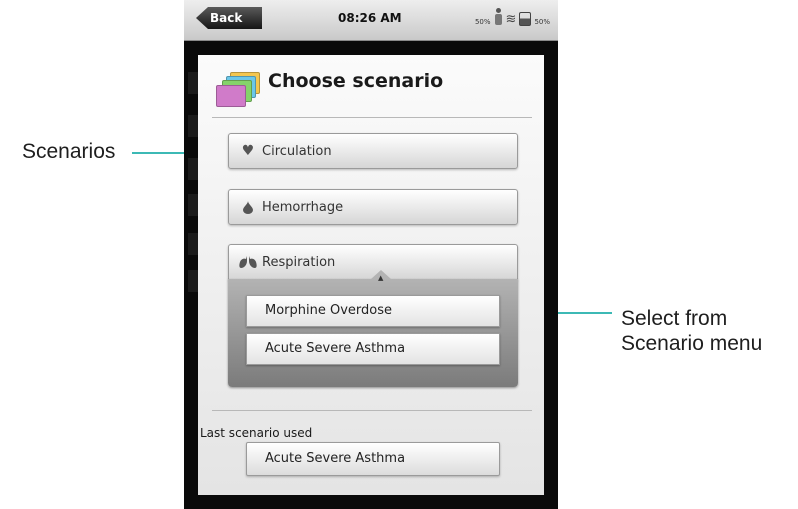  Describe the element at coordinates (297, 151) in the screenshot. I see `scenario-label: Circulation` at that location.